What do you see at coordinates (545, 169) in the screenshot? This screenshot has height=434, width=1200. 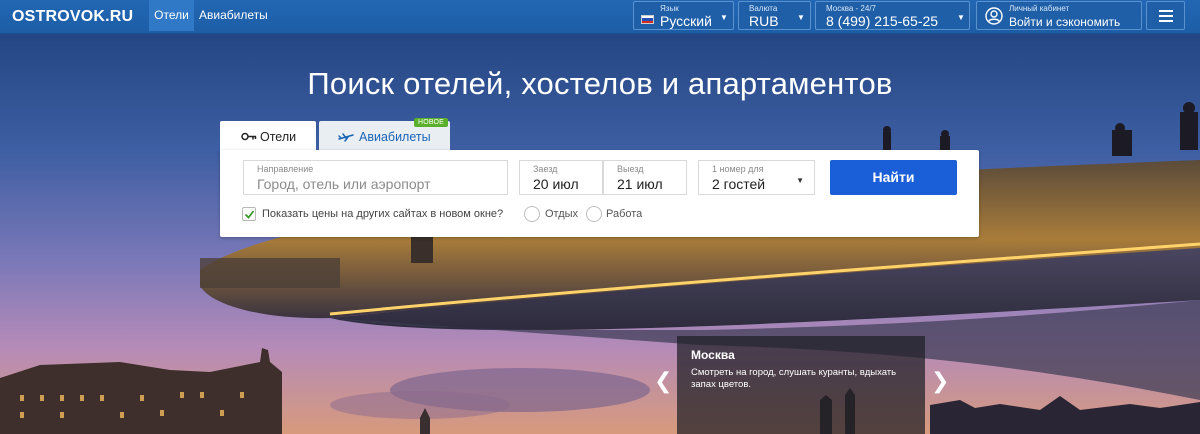 I see `checkin-caption: Заезд` at bounding box center [545, 169].